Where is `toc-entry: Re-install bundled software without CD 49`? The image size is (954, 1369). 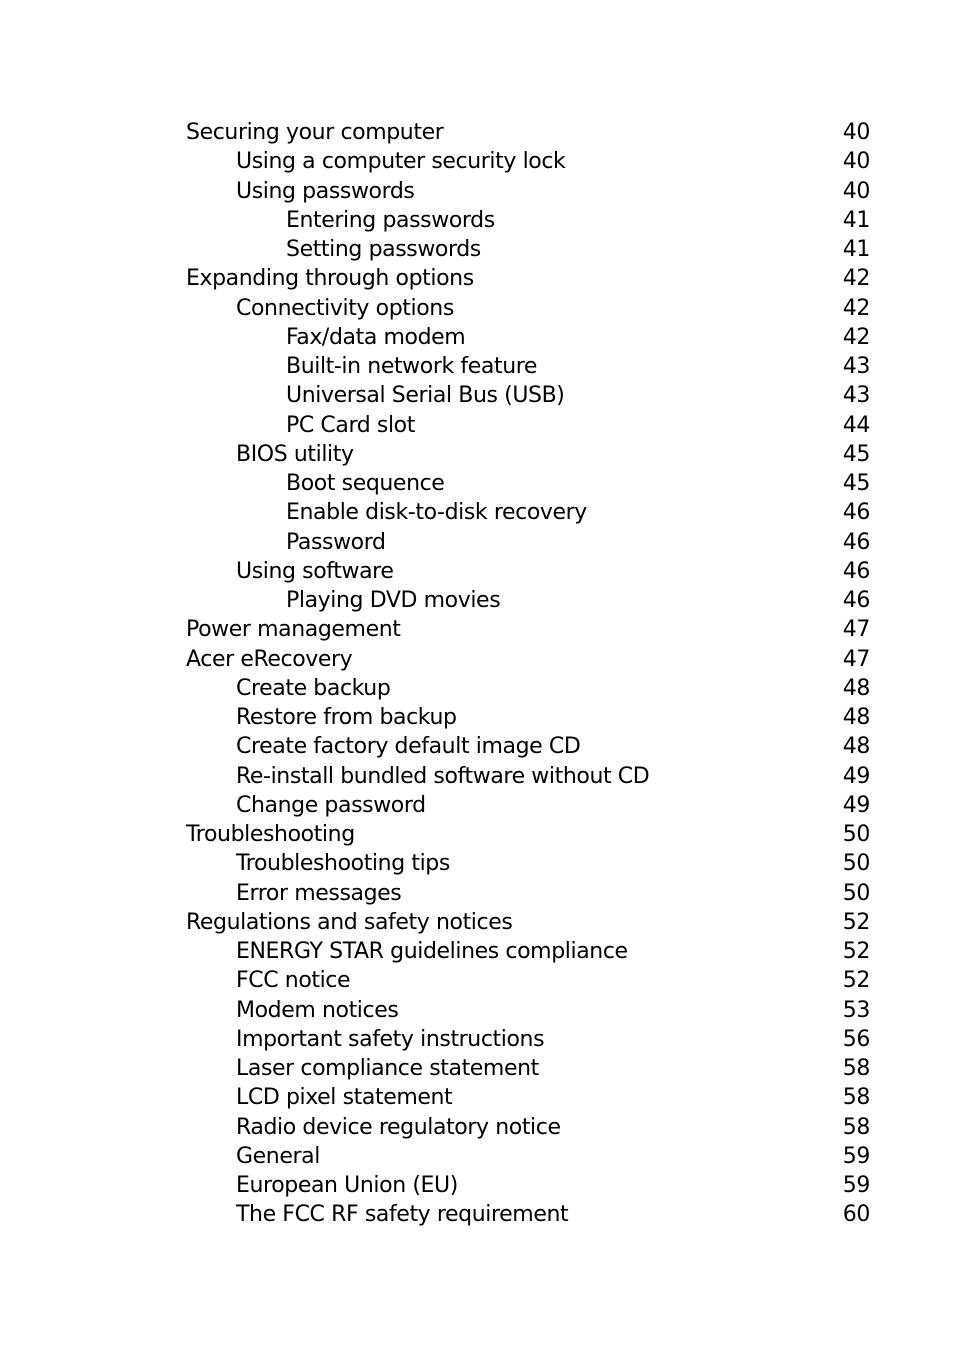
toc-entry: Re-install bundled software without CD 49 is located at coordinates (528, 776).